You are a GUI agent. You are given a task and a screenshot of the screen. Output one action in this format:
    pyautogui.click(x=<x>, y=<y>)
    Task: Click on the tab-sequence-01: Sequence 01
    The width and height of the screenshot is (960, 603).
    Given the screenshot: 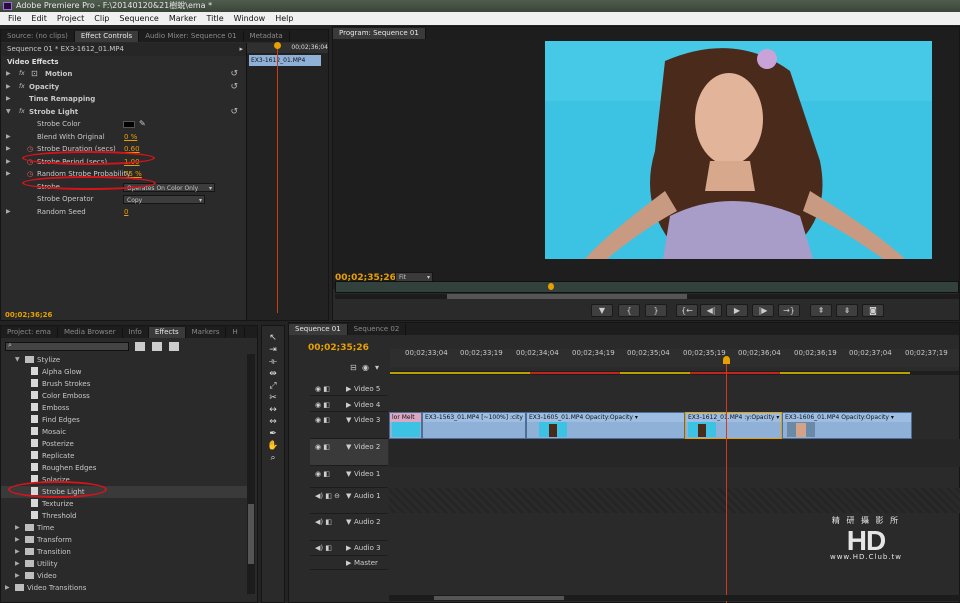 What is the action you would take?
    pyautogui.click(x=318, y=329)
    